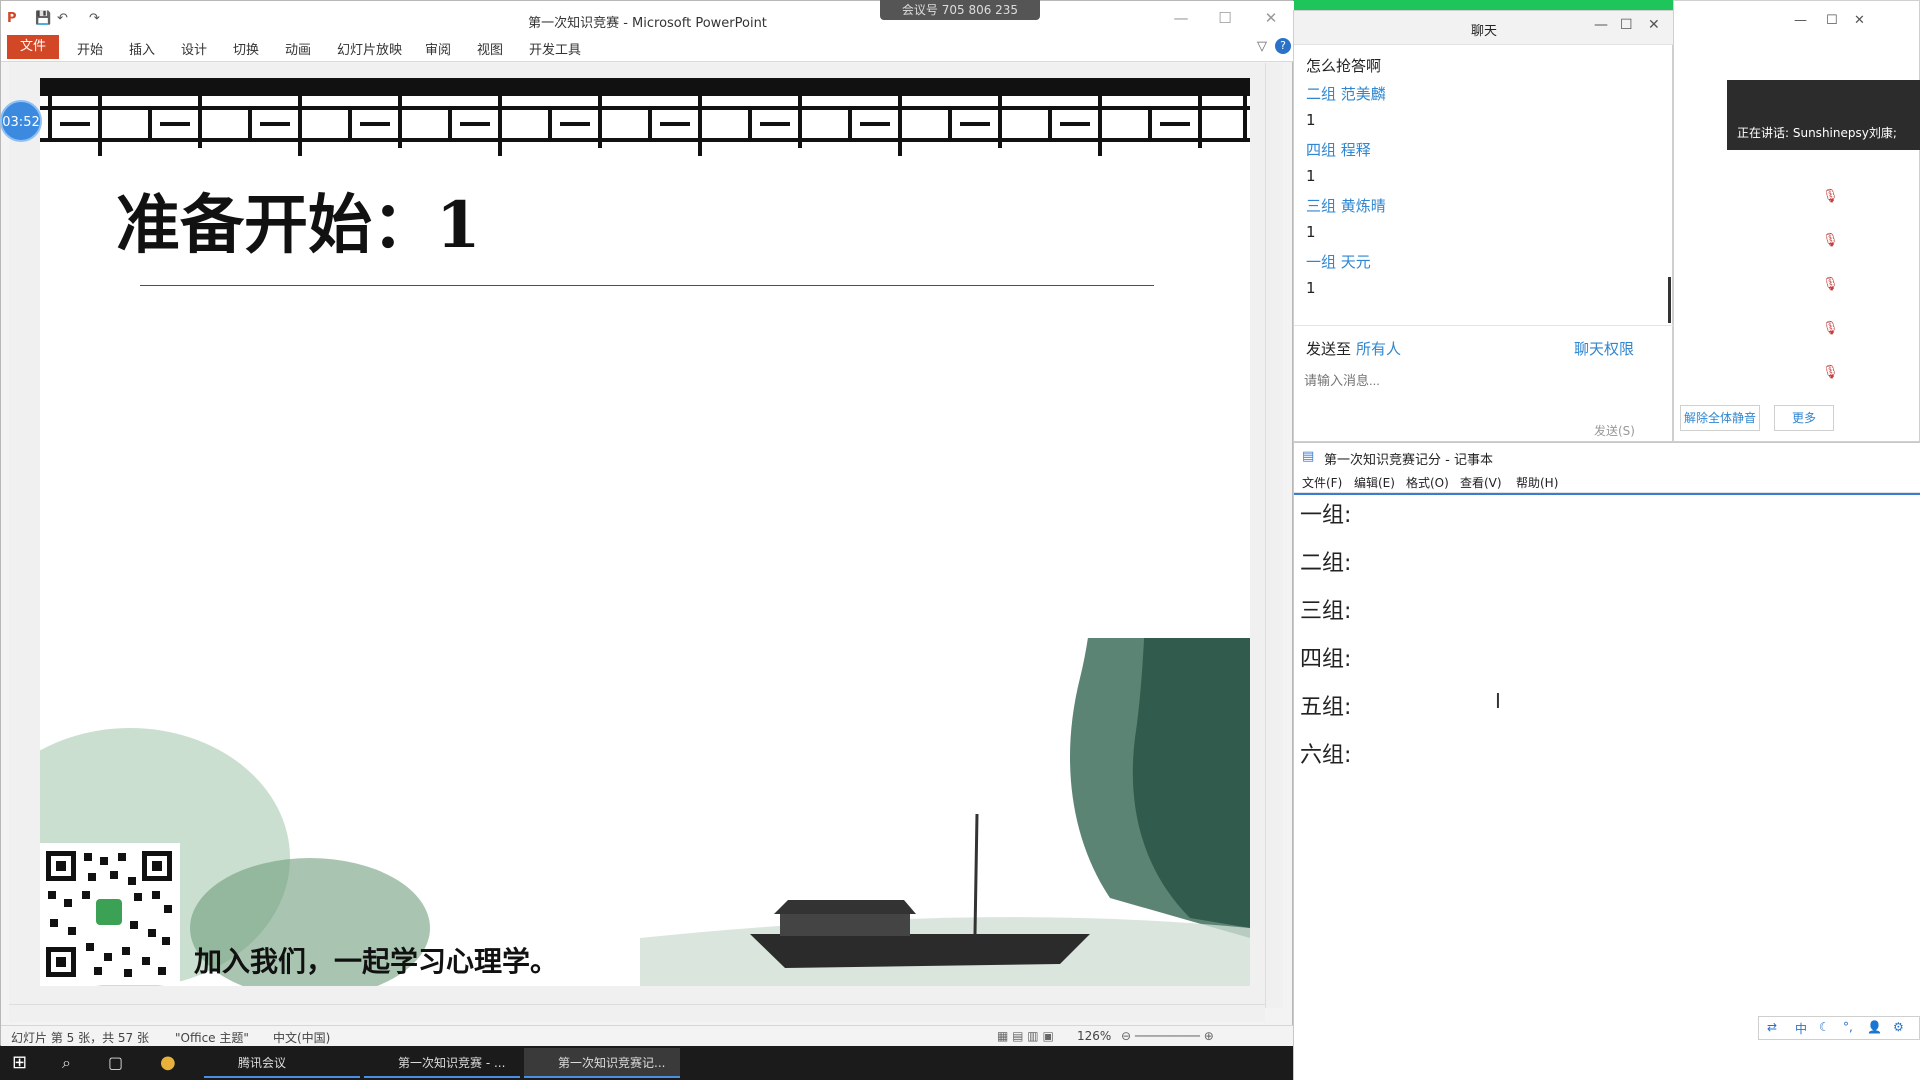 The width and height of the screenshot is (1920, 1080). Describe the element at coordinates (246, 48) in the screenshot. I see `tab-transitions: 切换` at that location.